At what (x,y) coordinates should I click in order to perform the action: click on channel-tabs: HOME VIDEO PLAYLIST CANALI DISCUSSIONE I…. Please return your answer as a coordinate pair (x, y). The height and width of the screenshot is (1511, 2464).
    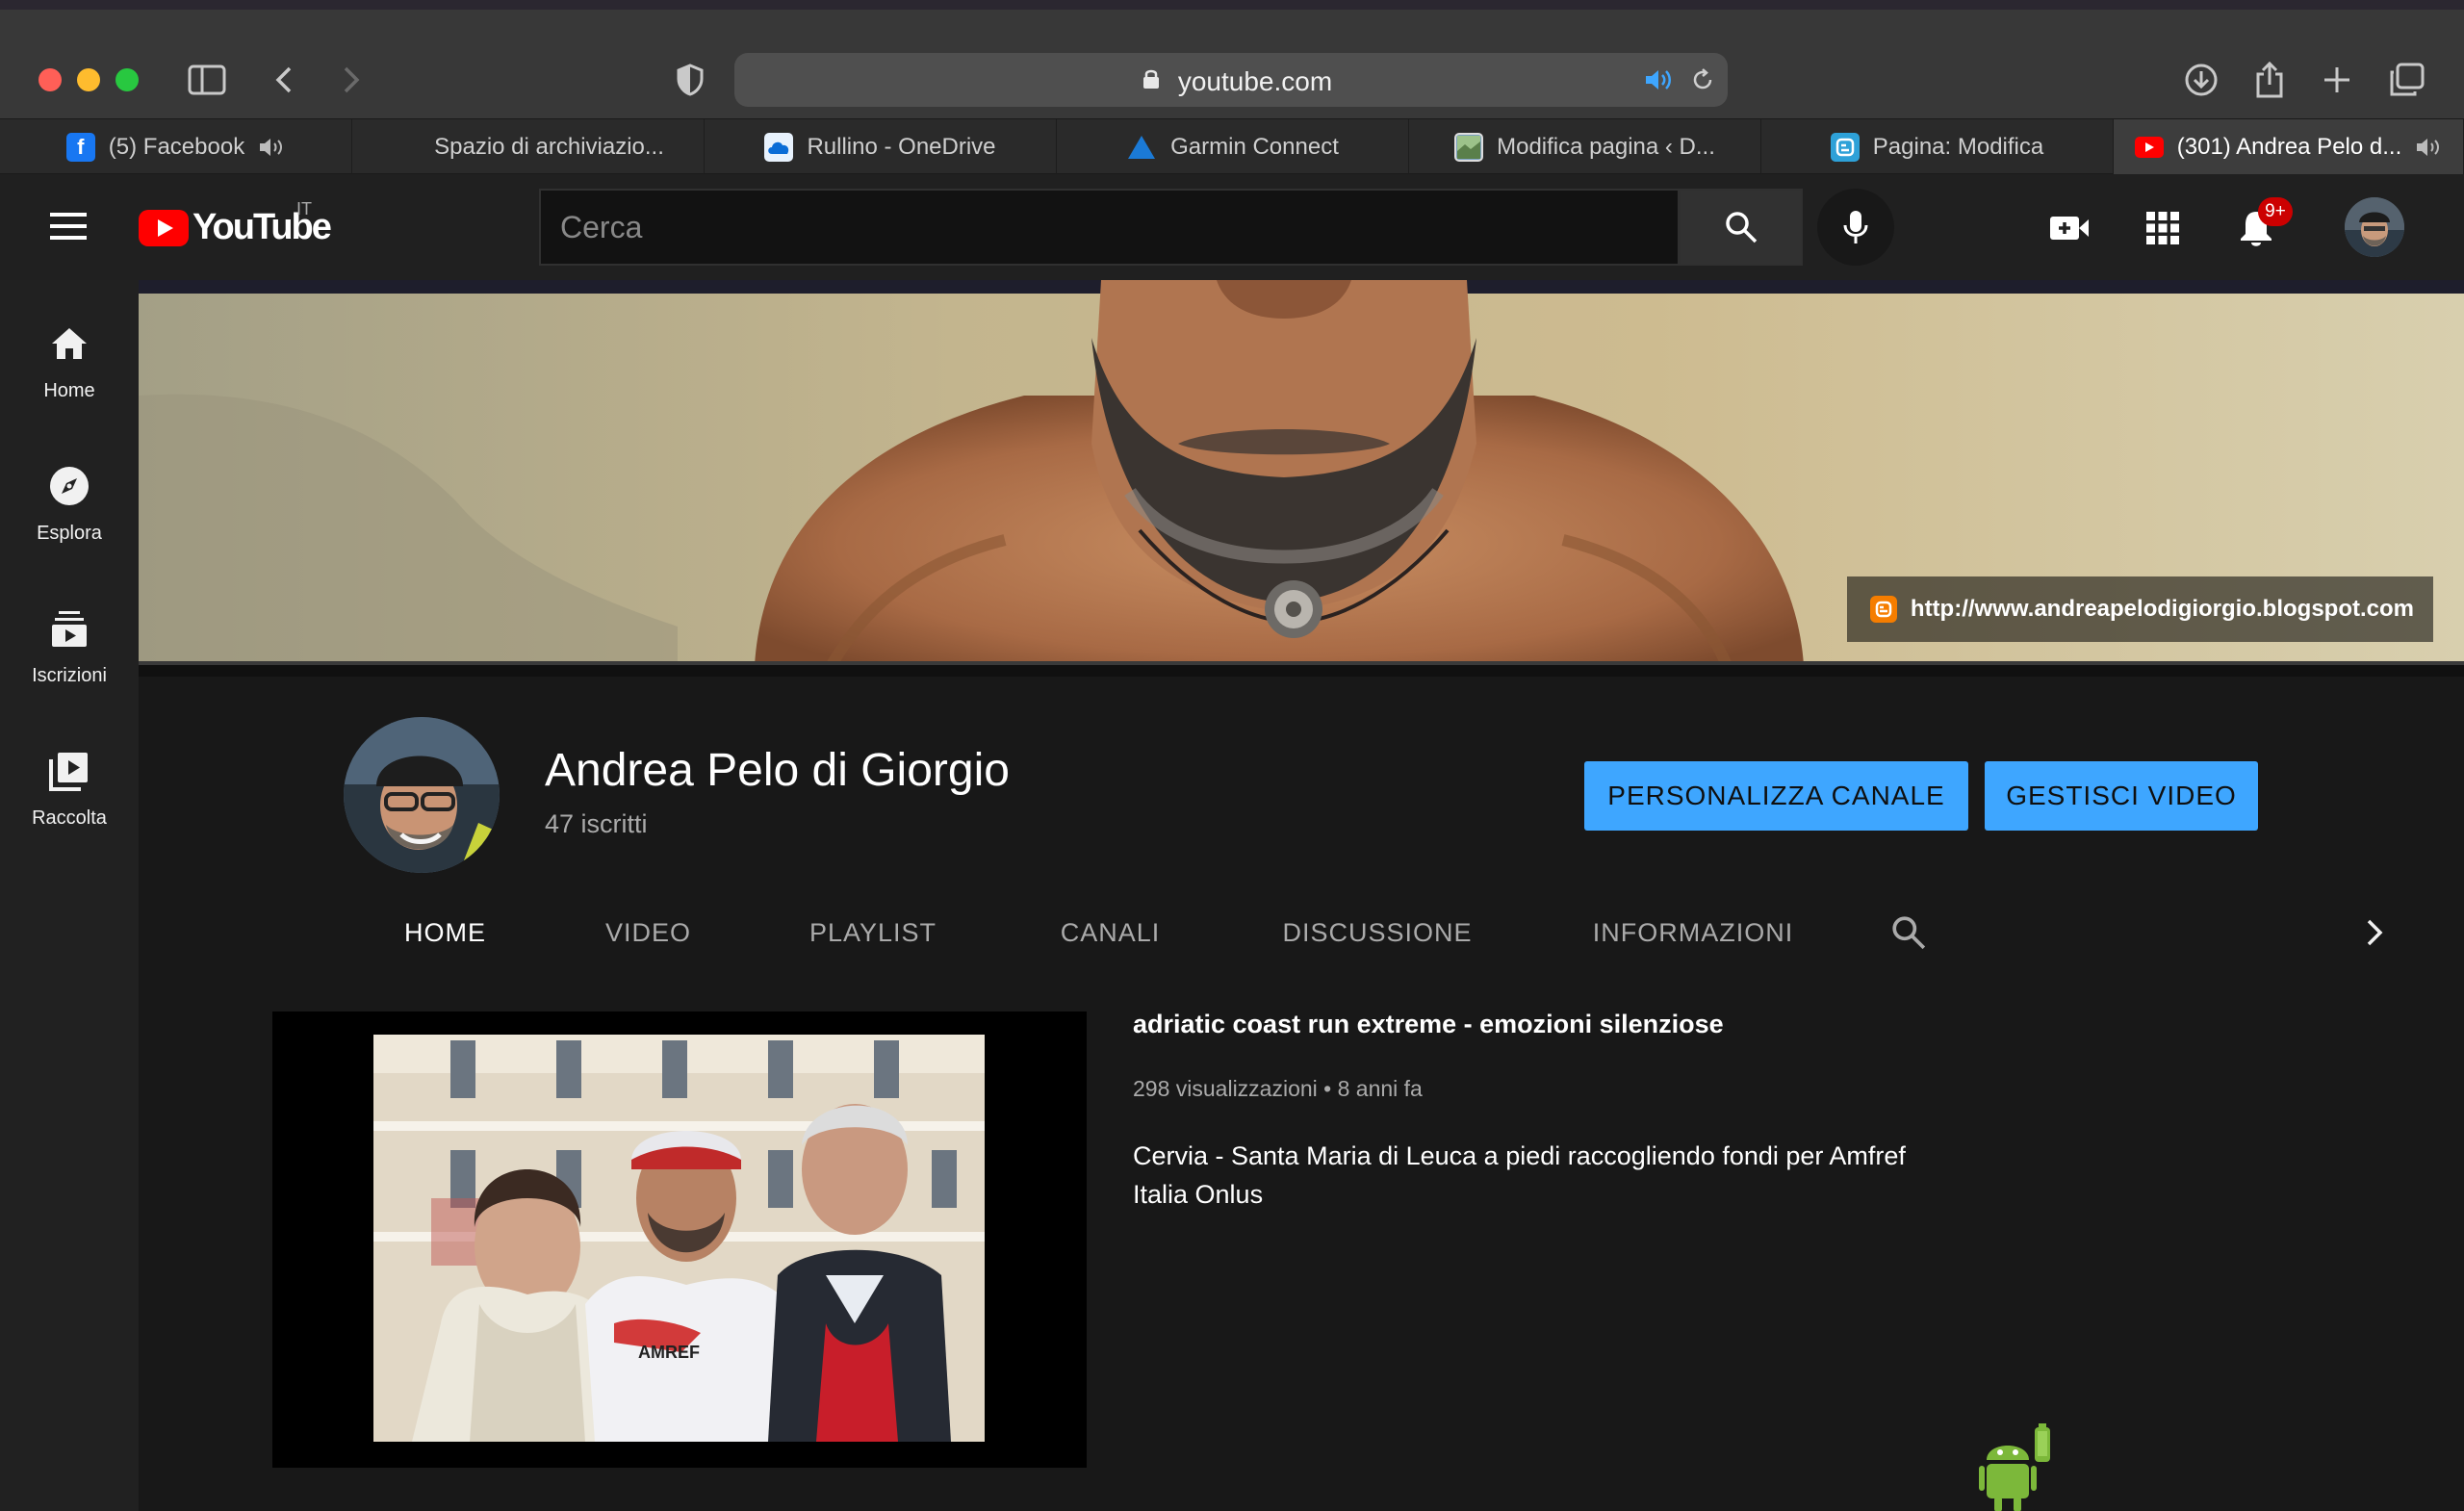
    Looking at the image, I should click on (1378, 932).